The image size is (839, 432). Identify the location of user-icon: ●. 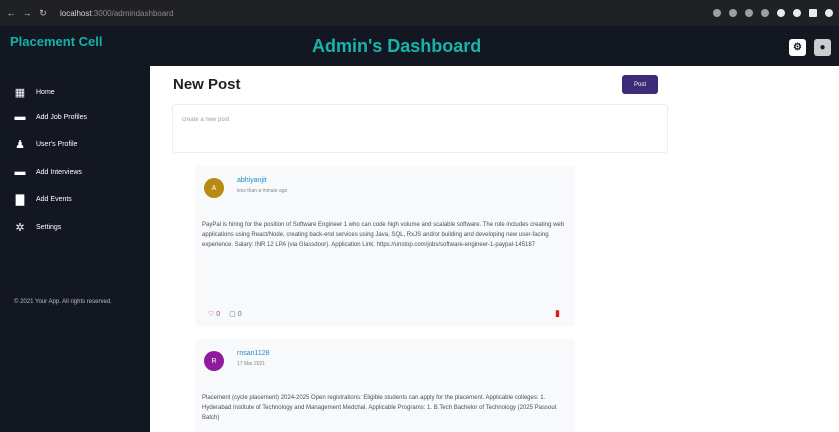
(822, 47).